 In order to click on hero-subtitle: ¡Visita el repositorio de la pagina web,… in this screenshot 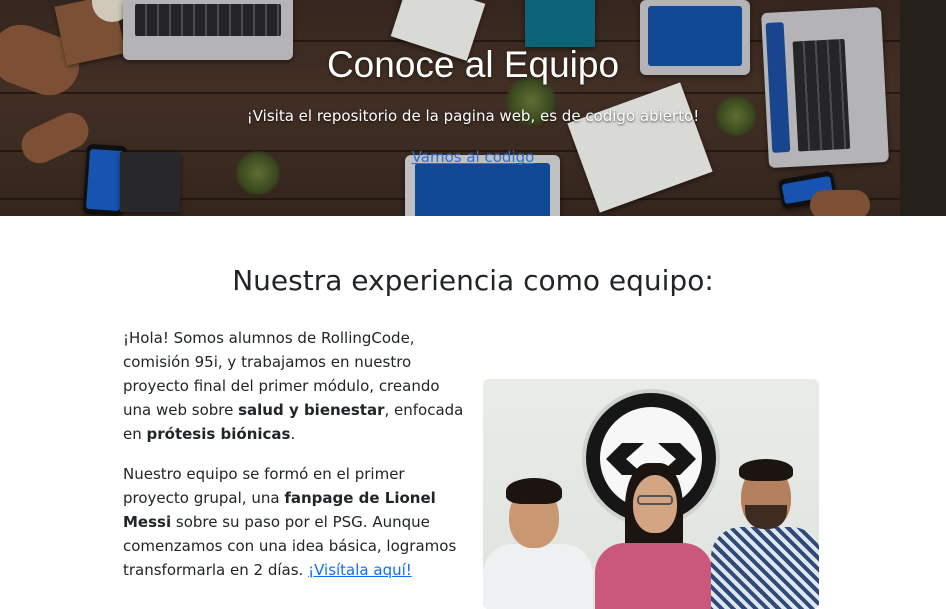, I will do `click(473, 116)`.